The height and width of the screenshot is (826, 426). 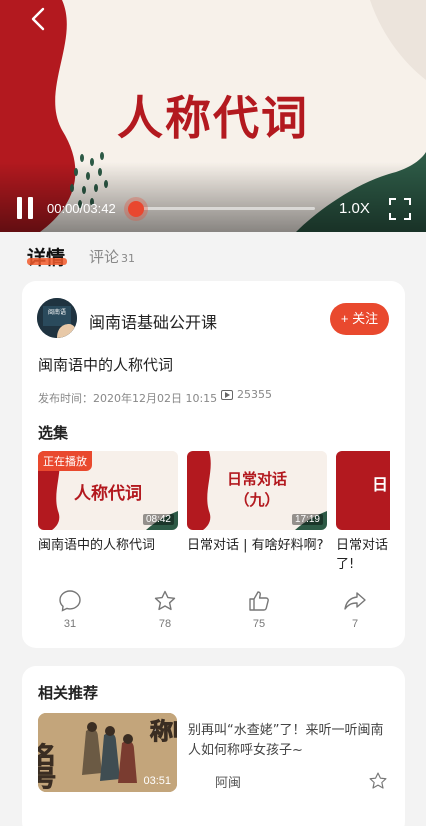 What do you see at coordinates (378, 781) in the screenshot?
I see `recommend-favorite-icon` at bounding box center [378, 781].